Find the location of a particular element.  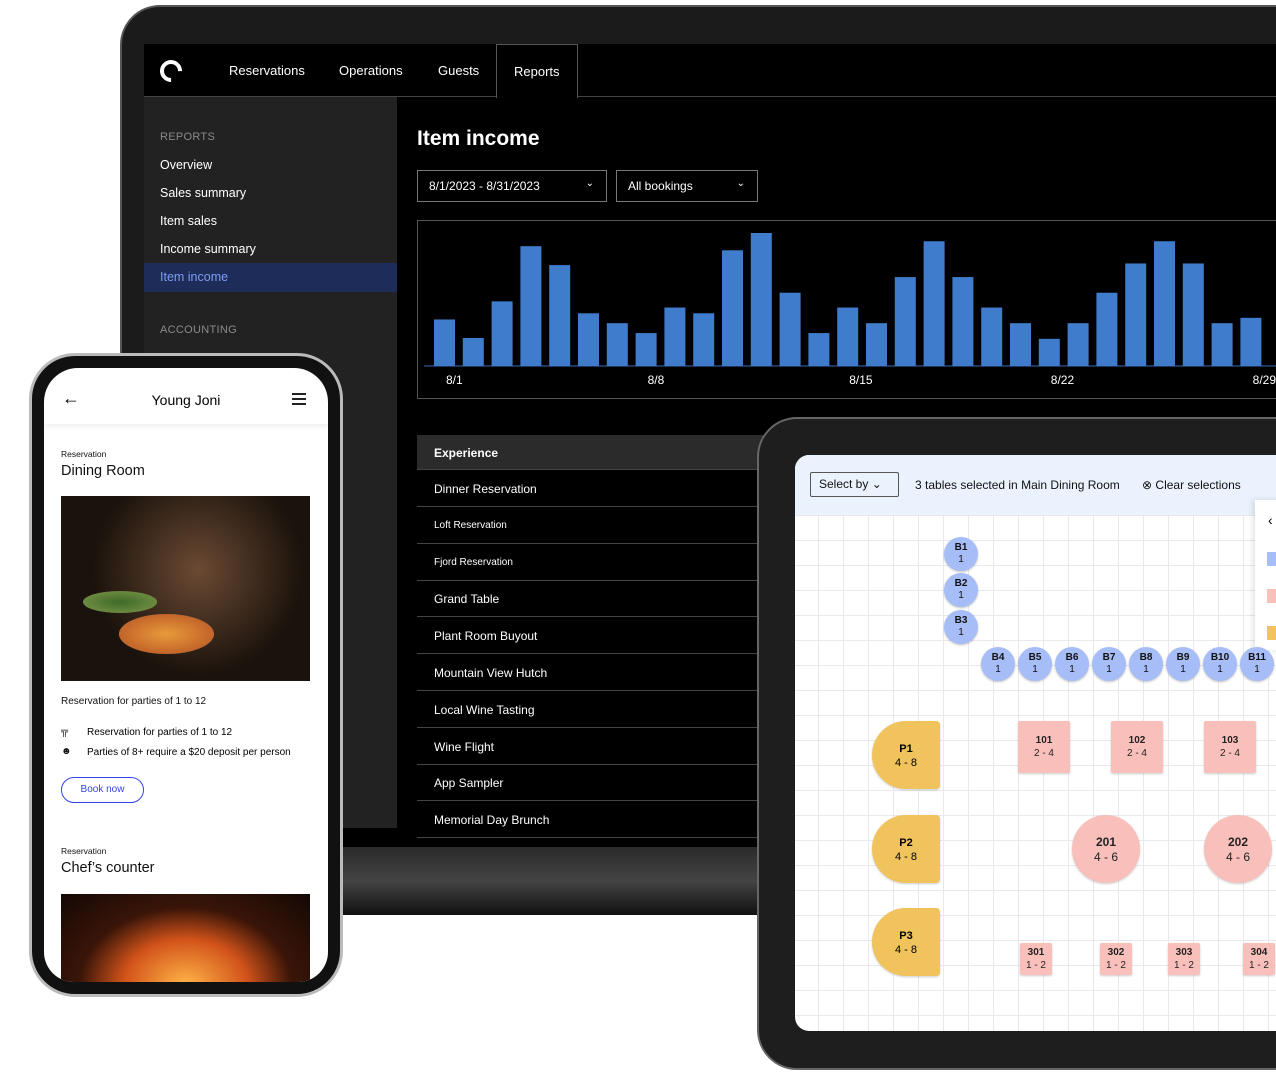

seat-id: B9 is located at coordinates (1183, 657).